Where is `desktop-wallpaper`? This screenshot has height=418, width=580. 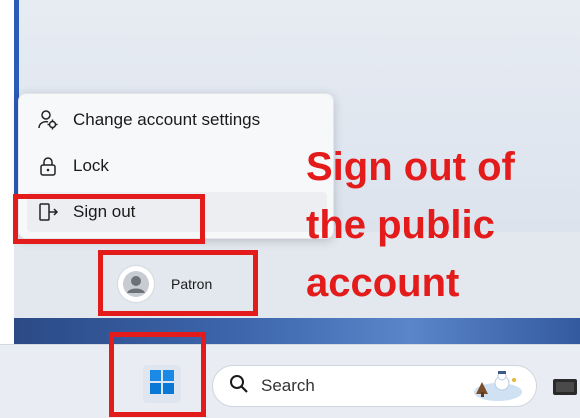
desktop-wallpaper is located at coordinates (297, 331).